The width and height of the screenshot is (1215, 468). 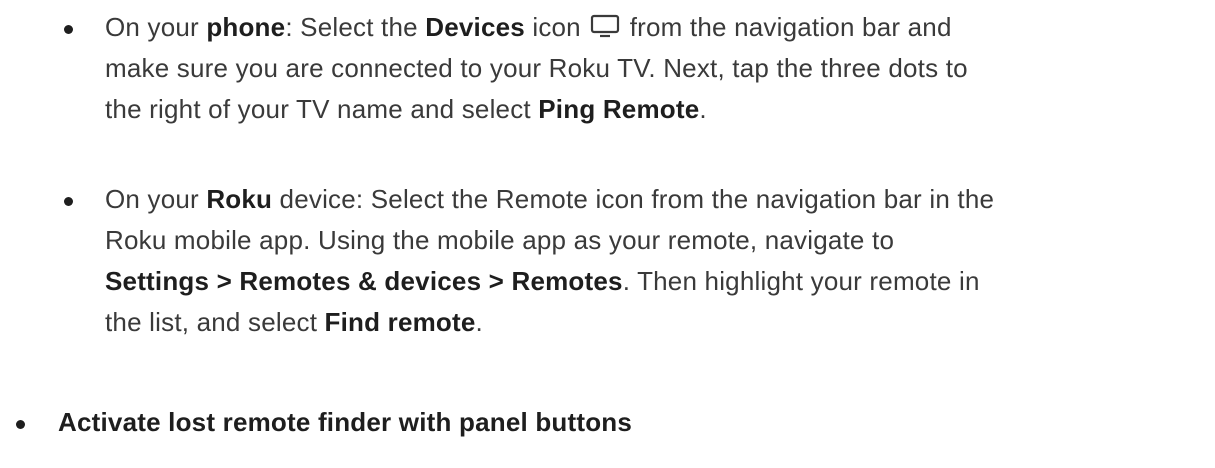 What do you see at coordinates (355, 27) in the screenshot?
I see `text-segment: : Select the` at bounding box center [355, 27].